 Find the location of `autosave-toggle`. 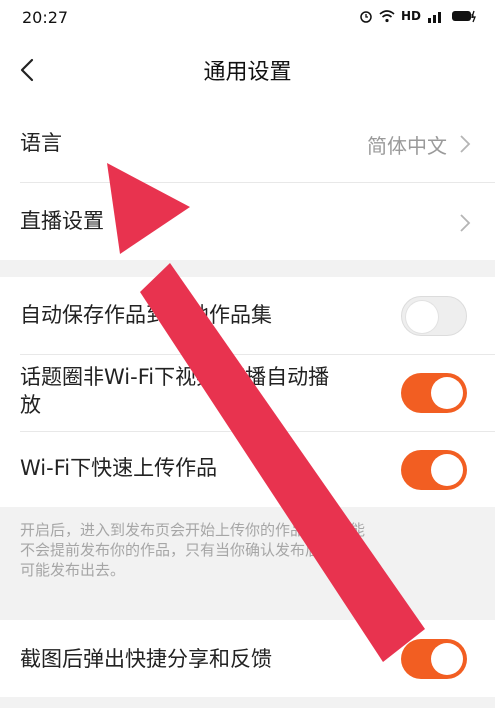

autosave-toggle is located at coordinates (434, 316).